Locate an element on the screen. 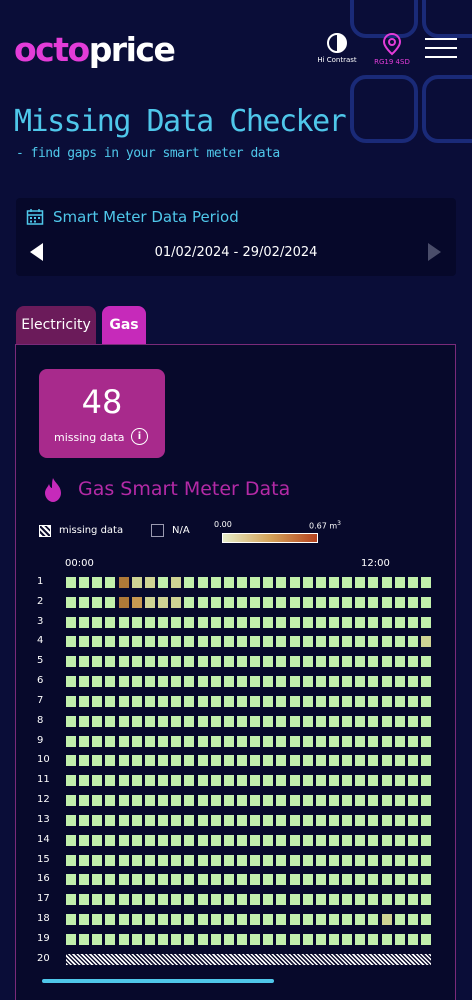 This screenshot has height=1000, width=472. tab-electricity: Electricity is located at coordinates (56, 325).